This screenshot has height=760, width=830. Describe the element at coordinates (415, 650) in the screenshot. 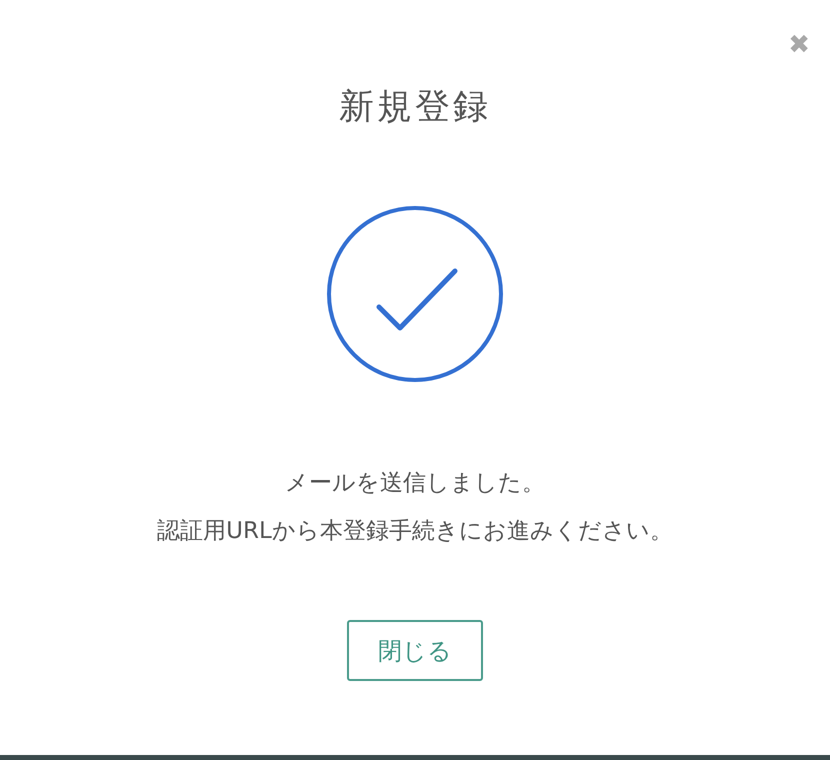

I see `close-dialog-button: 閉じる` at that location.